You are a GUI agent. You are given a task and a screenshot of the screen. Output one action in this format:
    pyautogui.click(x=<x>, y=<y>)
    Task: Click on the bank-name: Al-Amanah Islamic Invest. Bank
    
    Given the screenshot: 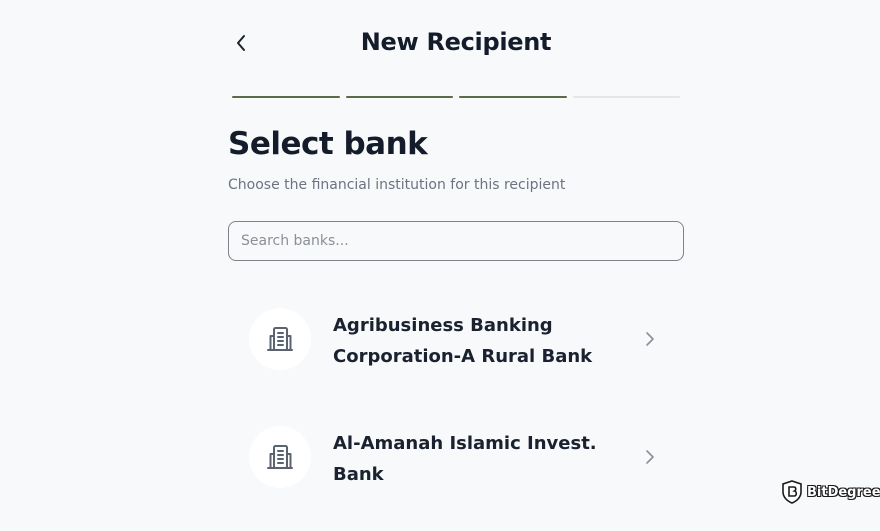 What is the action you would take?
    pyautogui.click(x=465, y=459)
    